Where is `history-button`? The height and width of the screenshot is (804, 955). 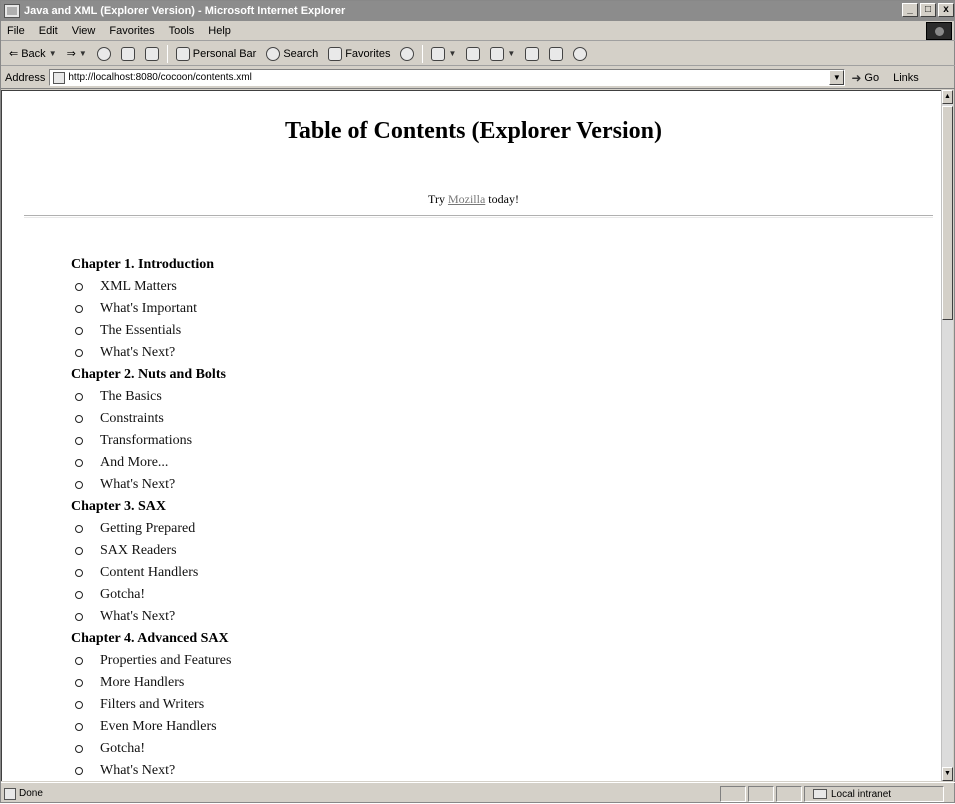 history-button is located at coordinates (407, 53).